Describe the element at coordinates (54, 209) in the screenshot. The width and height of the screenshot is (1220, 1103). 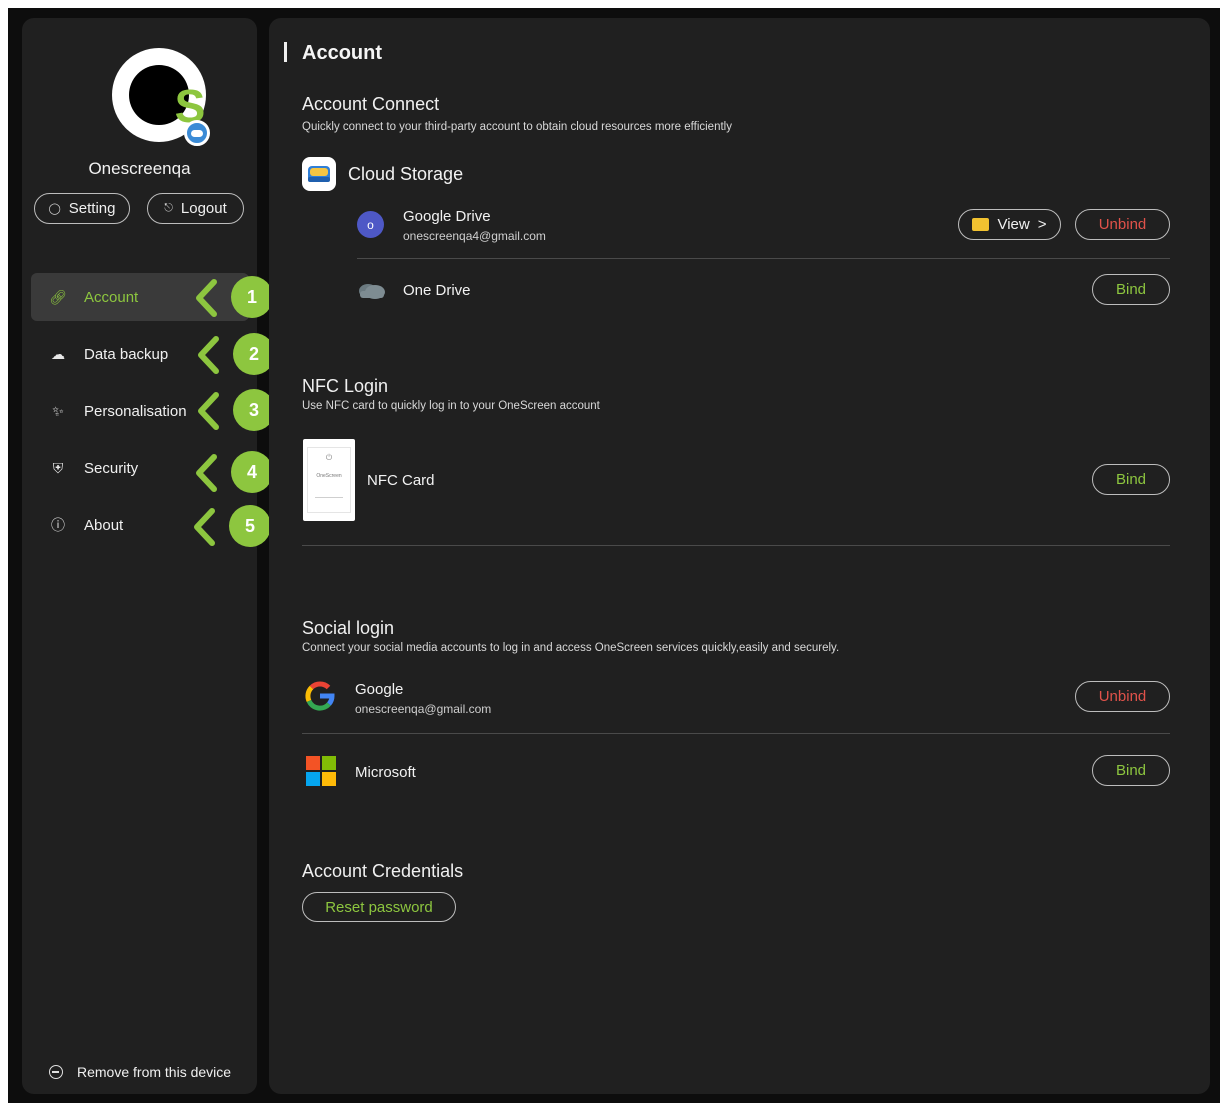
I see `user-icon: ◯` at that location.